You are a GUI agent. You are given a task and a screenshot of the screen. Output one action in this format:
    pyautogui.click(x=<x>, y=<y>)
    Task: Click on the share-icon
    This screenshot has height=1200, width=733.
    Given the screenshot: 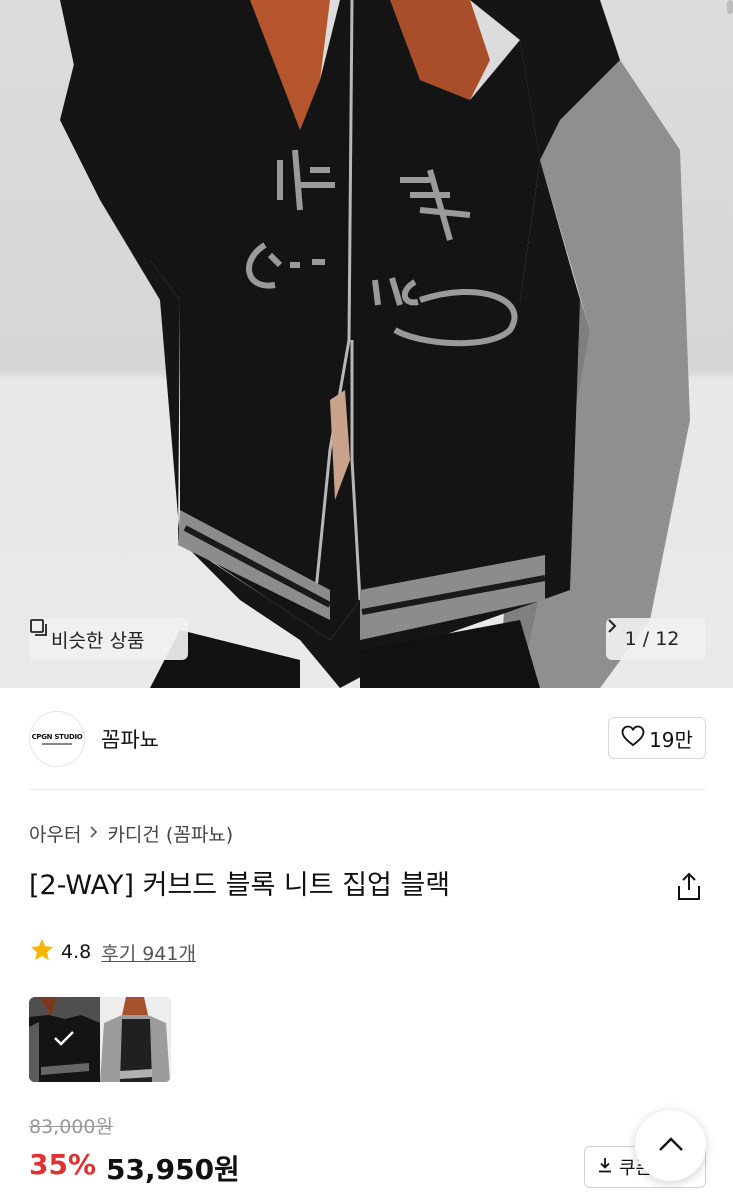 What is the action you would take?
    pyautogui.click(x=689, y=890)
    